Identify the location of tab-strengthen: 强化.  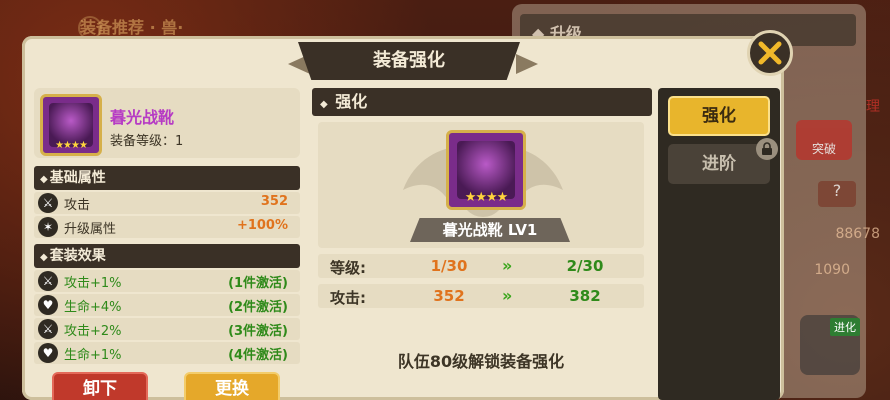
(719, 116).